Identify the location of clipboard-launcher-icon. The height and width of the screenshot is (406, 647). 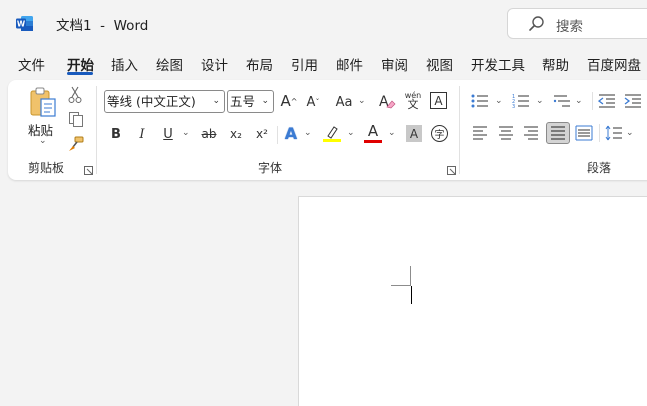
(88, 170).